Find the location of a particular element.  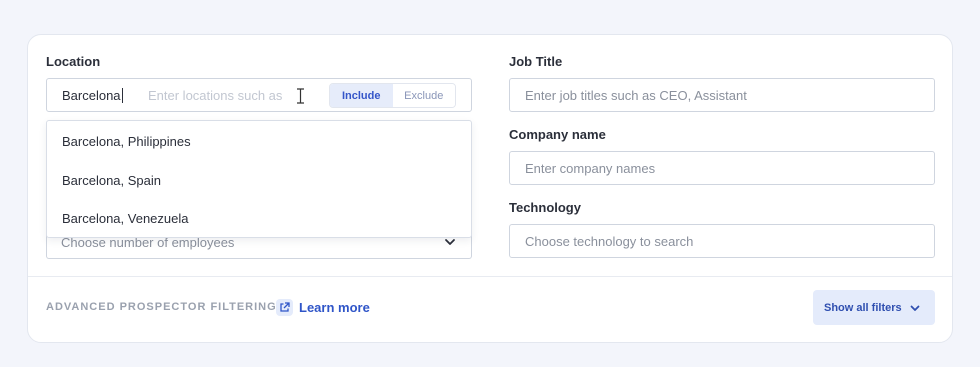

include-button: Include is located at coordinates (361, 95).